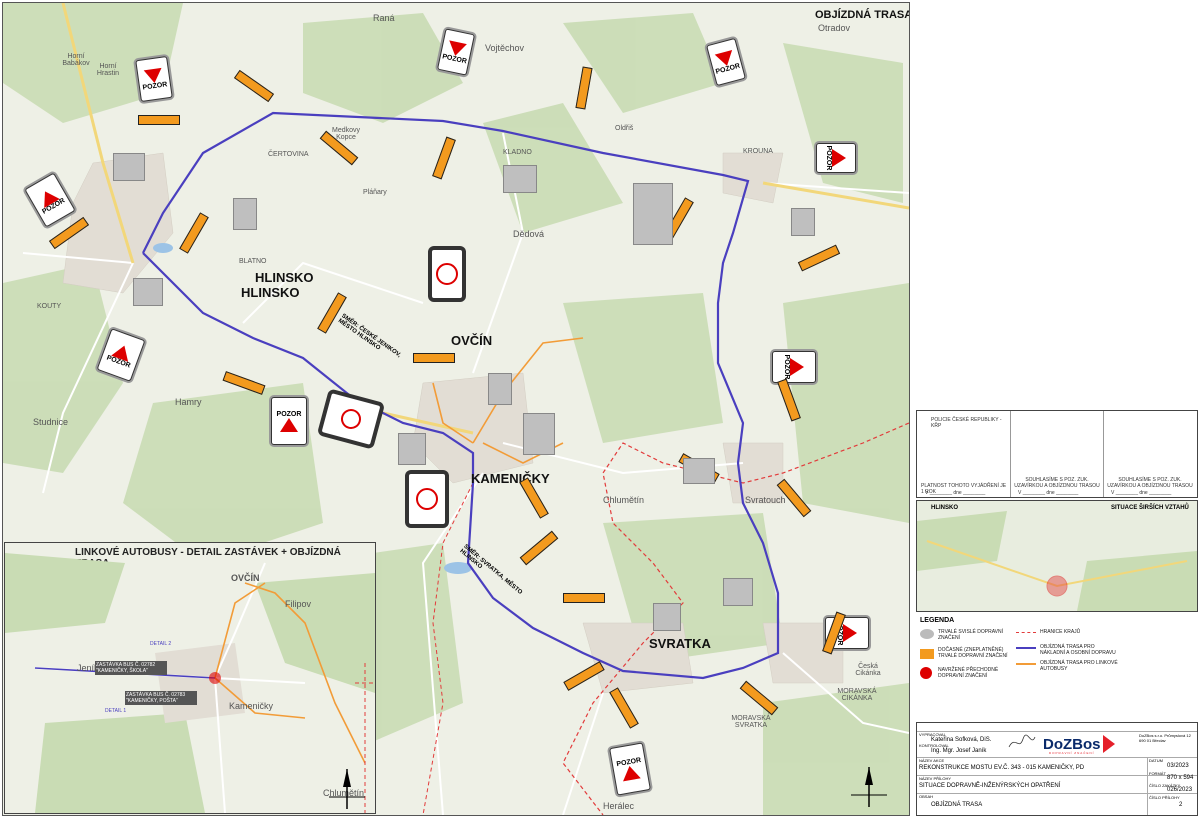 This screenshot has width=1200, height=817. What do you see at coordinates (472, 340) in the screenshot?
I see `town-ovcin: OVČÍN` at bounding box center [472, 340].